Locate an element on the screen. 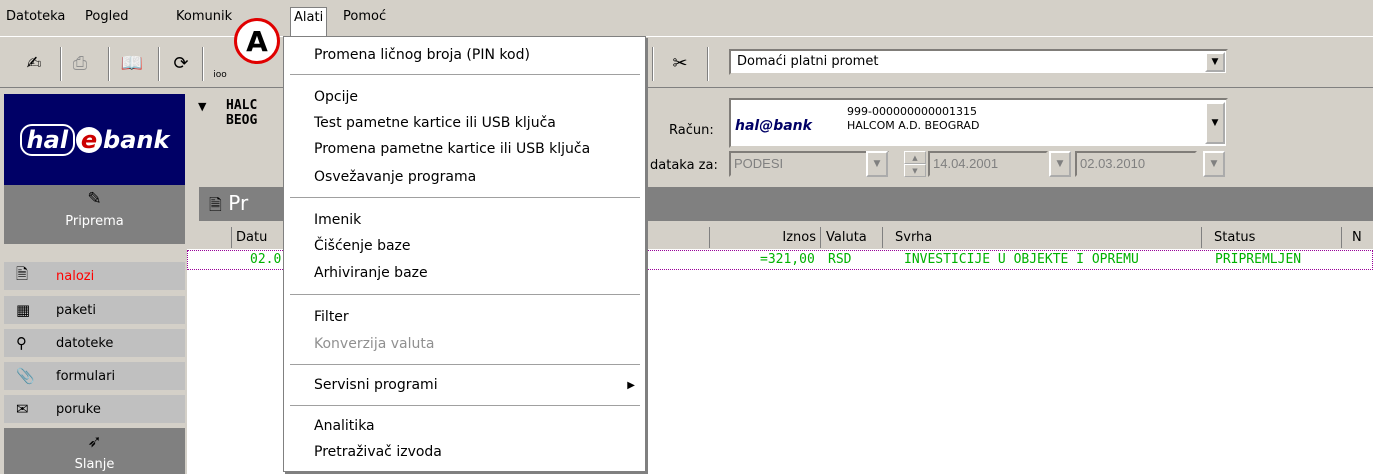  date-from-field: 14.04.2001 is located at coordinates (988, 164).